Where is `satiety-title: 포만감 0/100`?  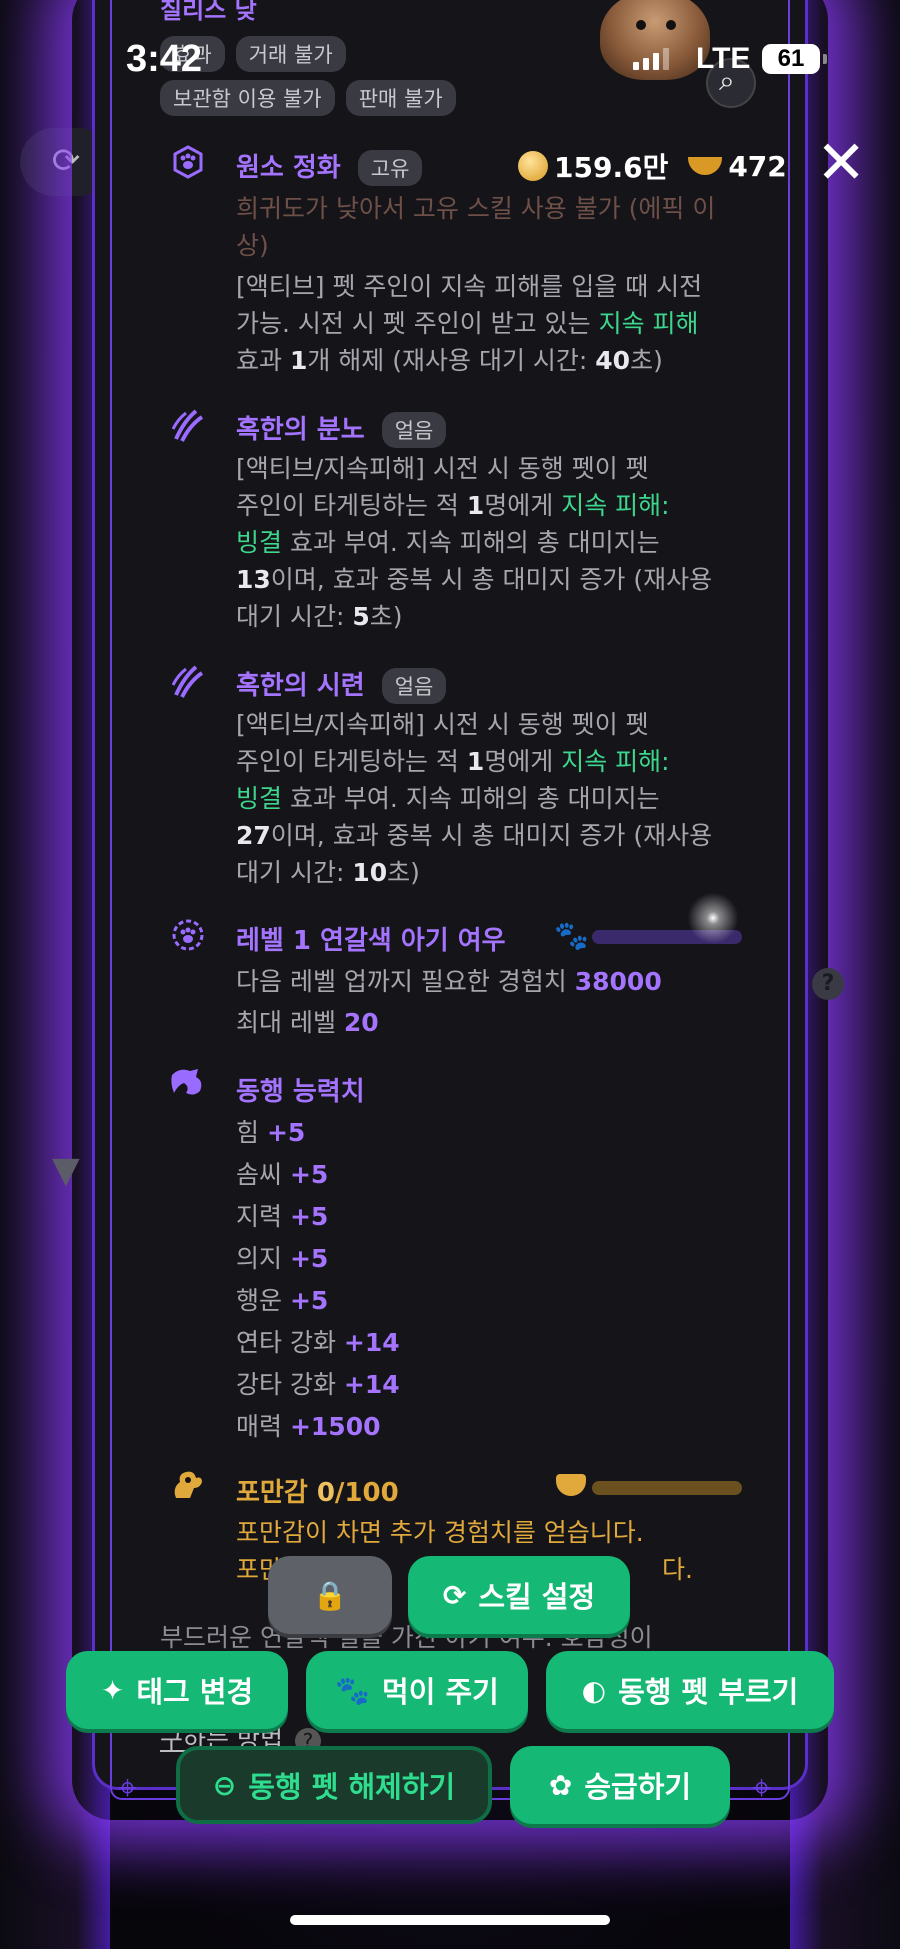 satiety-title: 포만감 0/100 is located at coordinates (317, 1490).